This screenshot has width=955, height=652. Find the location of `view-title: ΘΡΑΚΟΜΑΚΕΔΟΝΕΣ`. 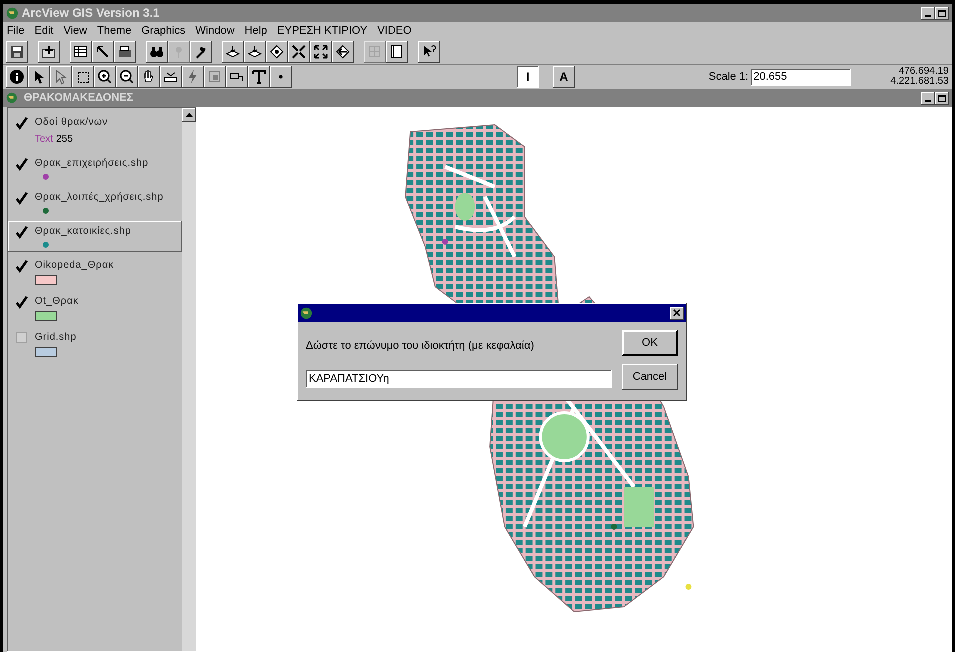

view-title: ΘΡΑΚΟΜΑΚΕΔΟΝΕΣ is located at coordinates (79, 98).